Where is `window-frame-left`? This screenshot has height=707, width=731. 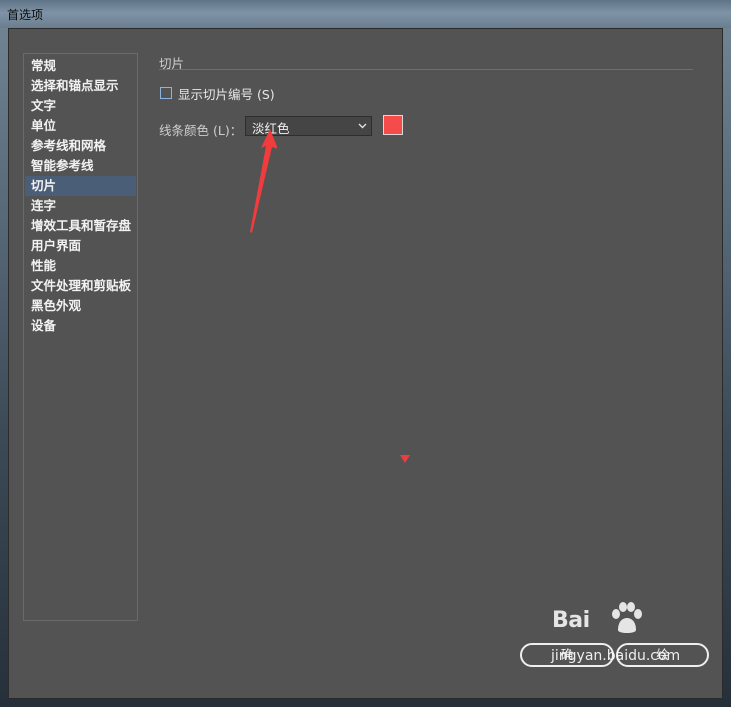 window-frame-left is located at coordinates (4, 367).